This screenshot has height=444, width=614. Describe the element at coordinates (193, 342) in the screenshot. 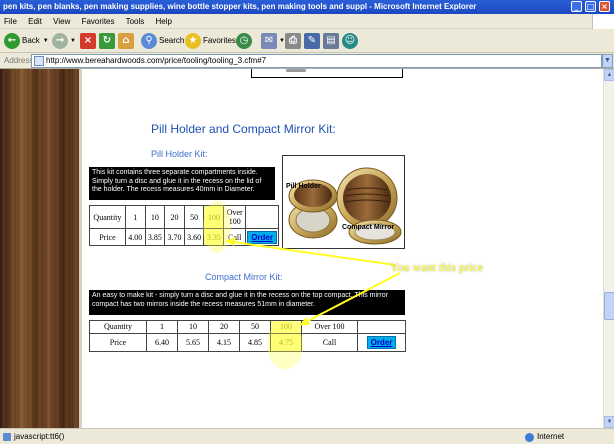

I see `price-cell: 5.65` at that location.